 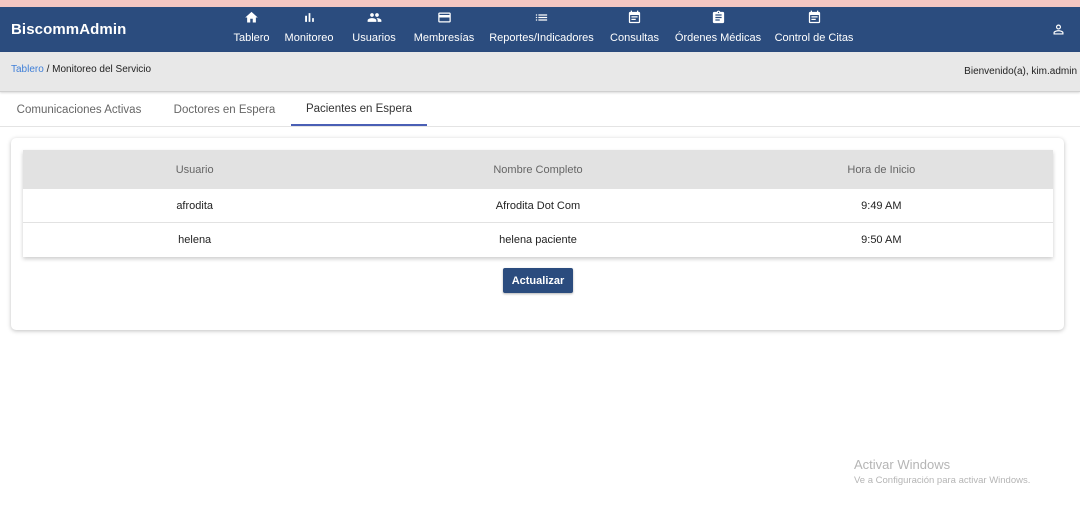 I want to click on brand-logo: BiscommAdmin, so click(x=68, y=29).